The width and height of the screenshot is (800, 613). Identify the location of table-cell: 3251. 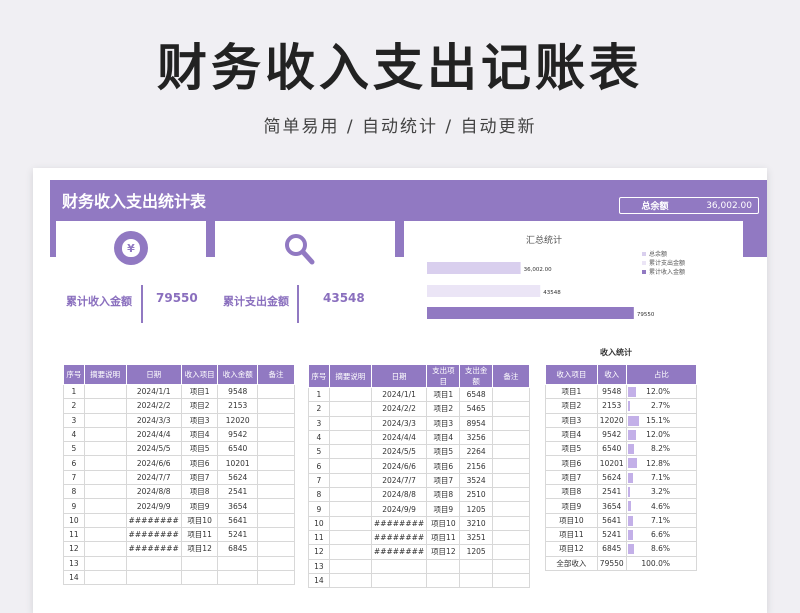
(476, 537).